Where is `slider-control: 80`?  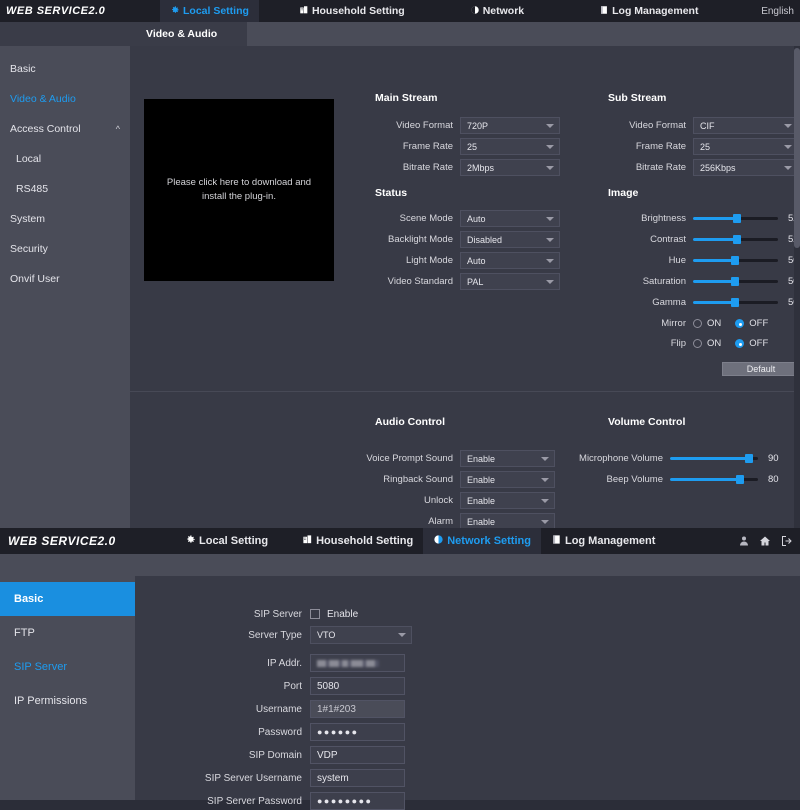
slider-control: 80 is located at coordinates (726, 479).